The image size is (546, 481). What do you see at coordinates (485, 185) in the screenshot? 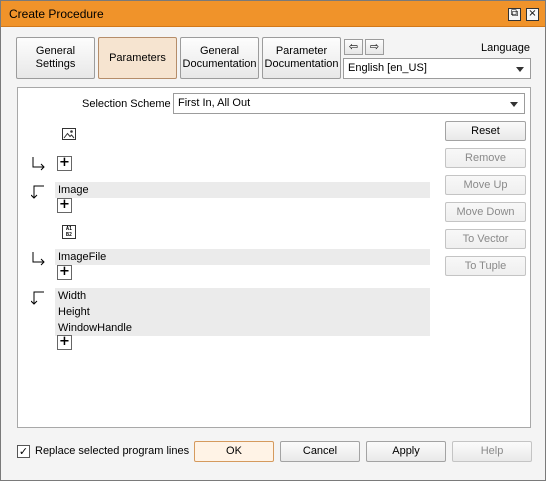
I see `move-up-button: Move Up` at bounding box center [485, 185].